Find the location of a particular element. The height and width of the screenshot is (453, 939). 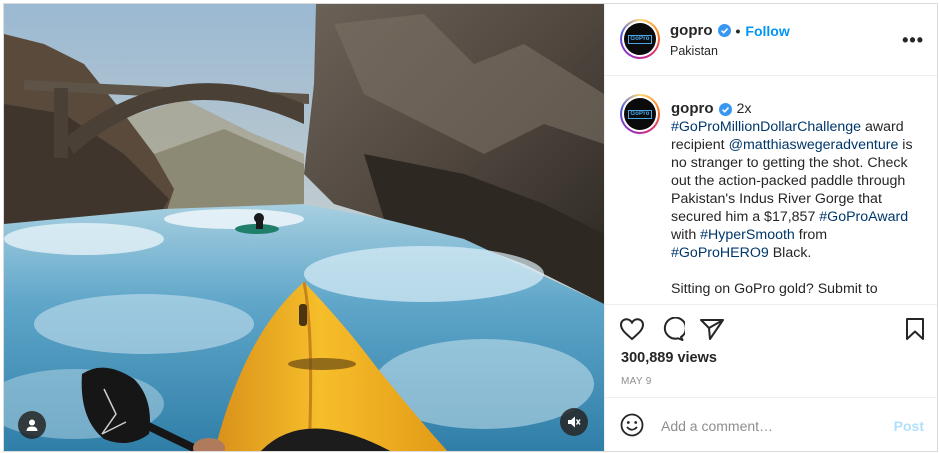

tagged-users-button is located at coordinates (32, 425).